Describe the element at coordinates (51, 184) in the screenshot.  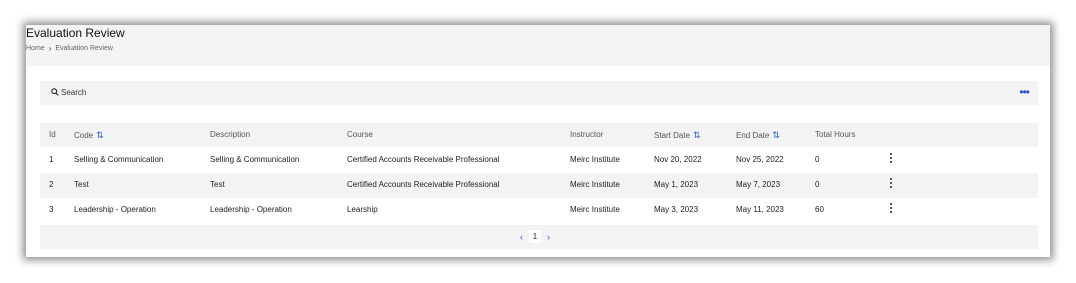
I see `cell-id: 2` at that location.